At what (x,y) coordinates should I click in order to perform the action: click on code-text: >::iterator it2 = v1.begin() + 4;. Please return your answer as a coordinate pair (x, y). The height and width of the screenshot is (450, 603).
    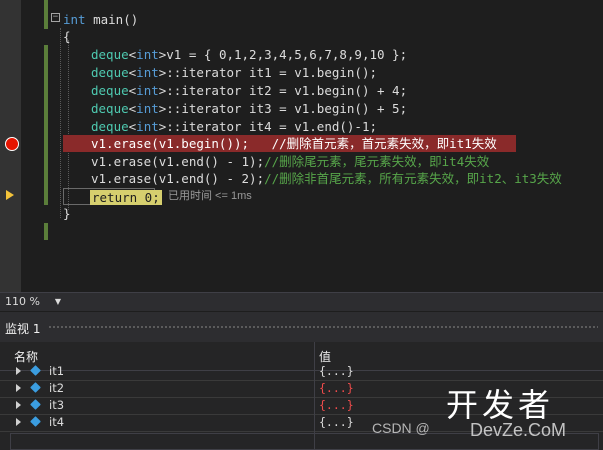
    Looking at the image, I should click on (283, 90).